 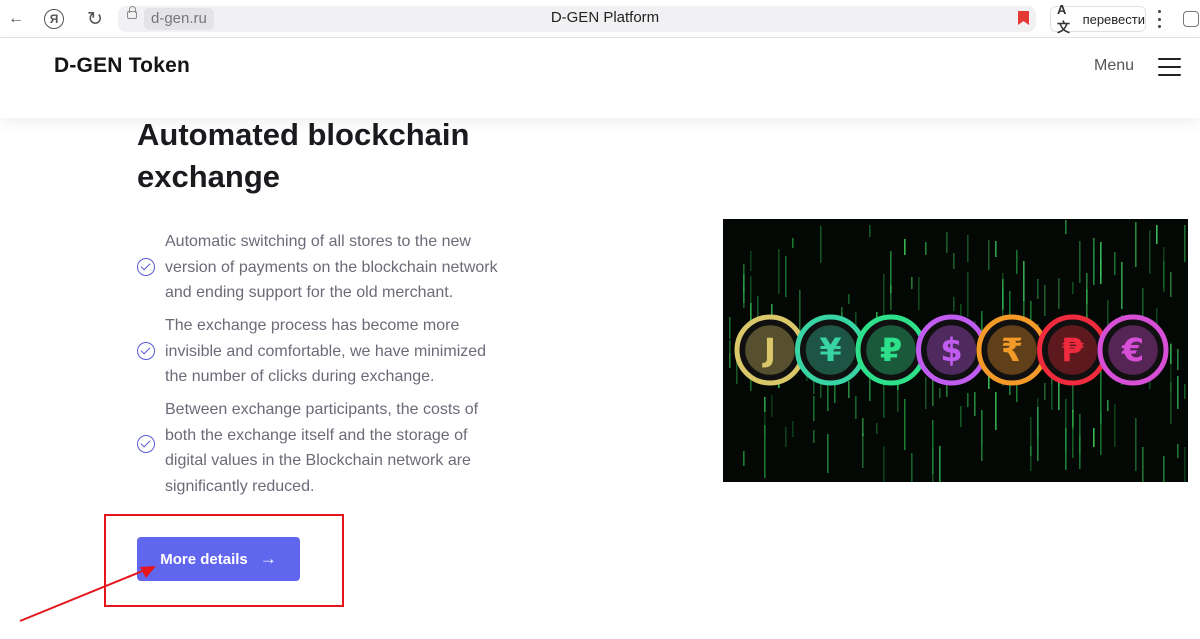 I want to click on lock-icon, so click(x=132, y=12).